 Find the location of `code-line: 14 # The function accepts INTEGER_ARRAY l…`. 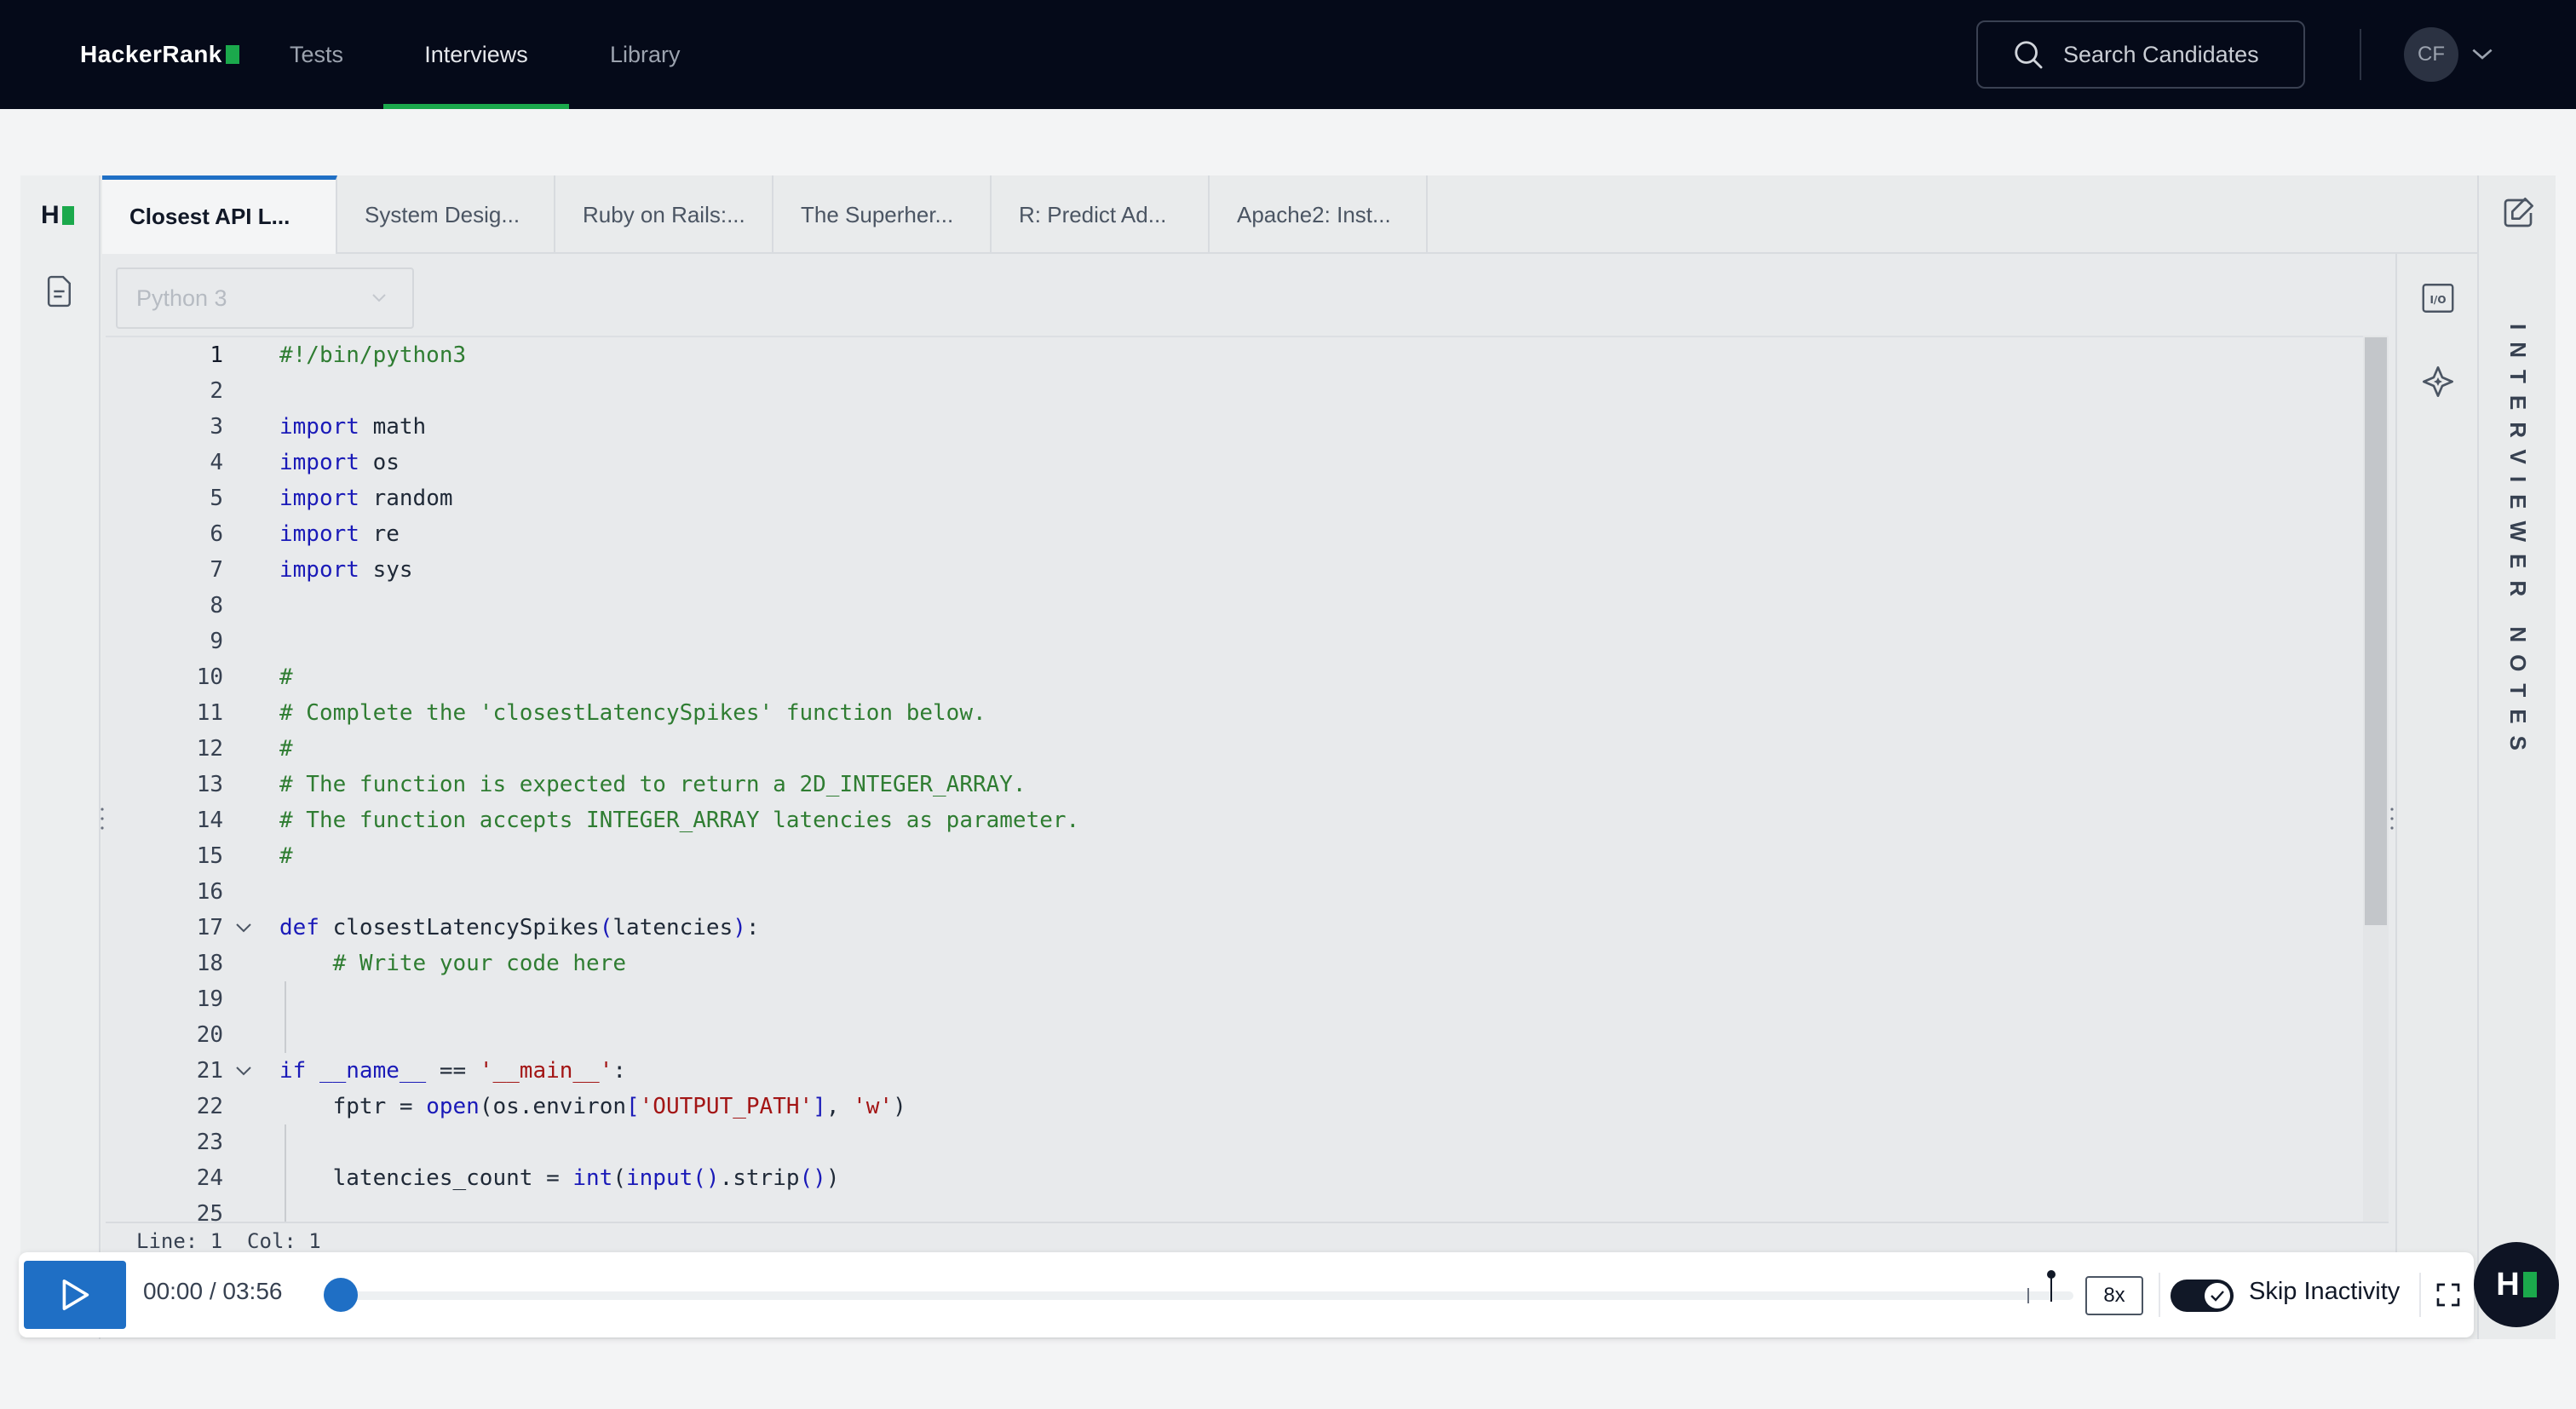

code-line: 14 # The function accepts INTEGER_ARRAY l… is located at coordinates (1239, 820).